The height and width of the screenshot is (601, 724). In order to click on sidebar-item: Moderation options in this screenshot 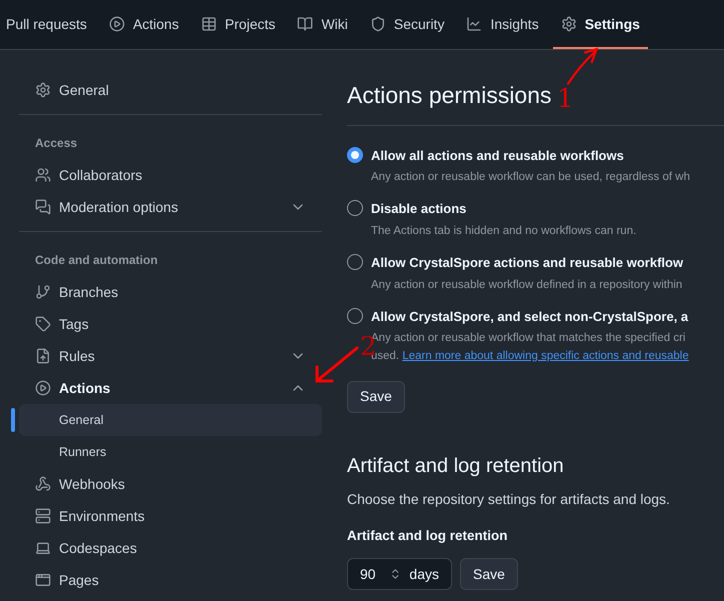, I will do `click(170, 207)`.